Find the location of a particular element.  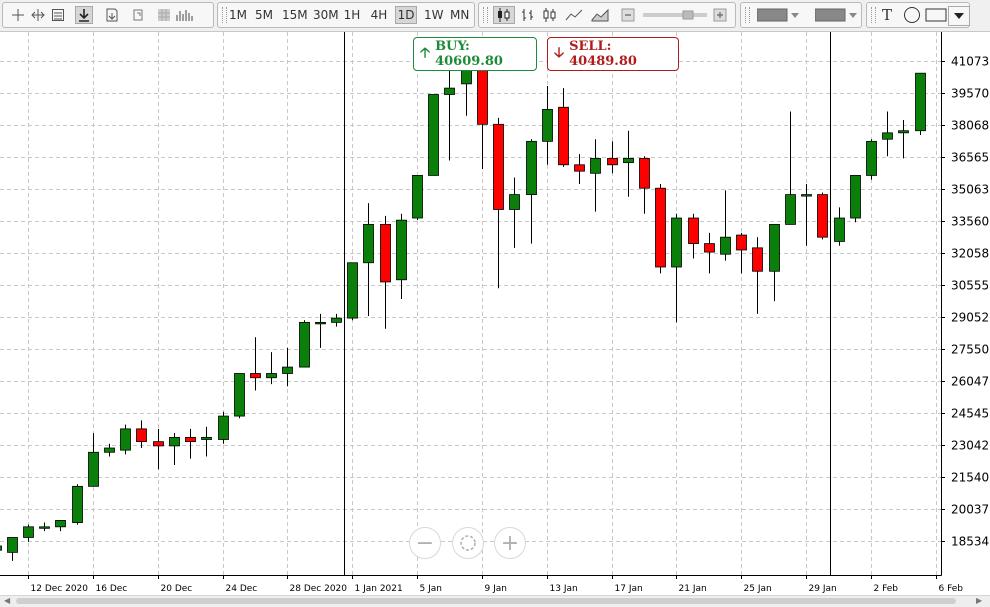

x-tick-label: 24 Dec is located at coordinates (242, 589).